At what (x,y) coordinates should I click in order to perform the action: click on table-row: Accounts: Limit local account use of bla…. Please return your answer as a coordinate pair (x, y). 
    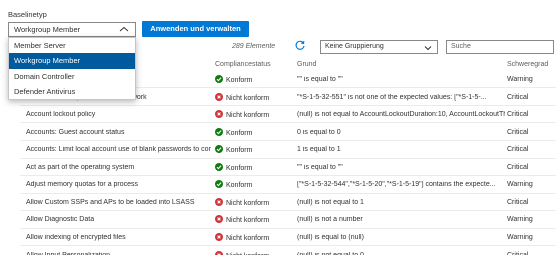
    Looking at the image, I should click on (288, 150).